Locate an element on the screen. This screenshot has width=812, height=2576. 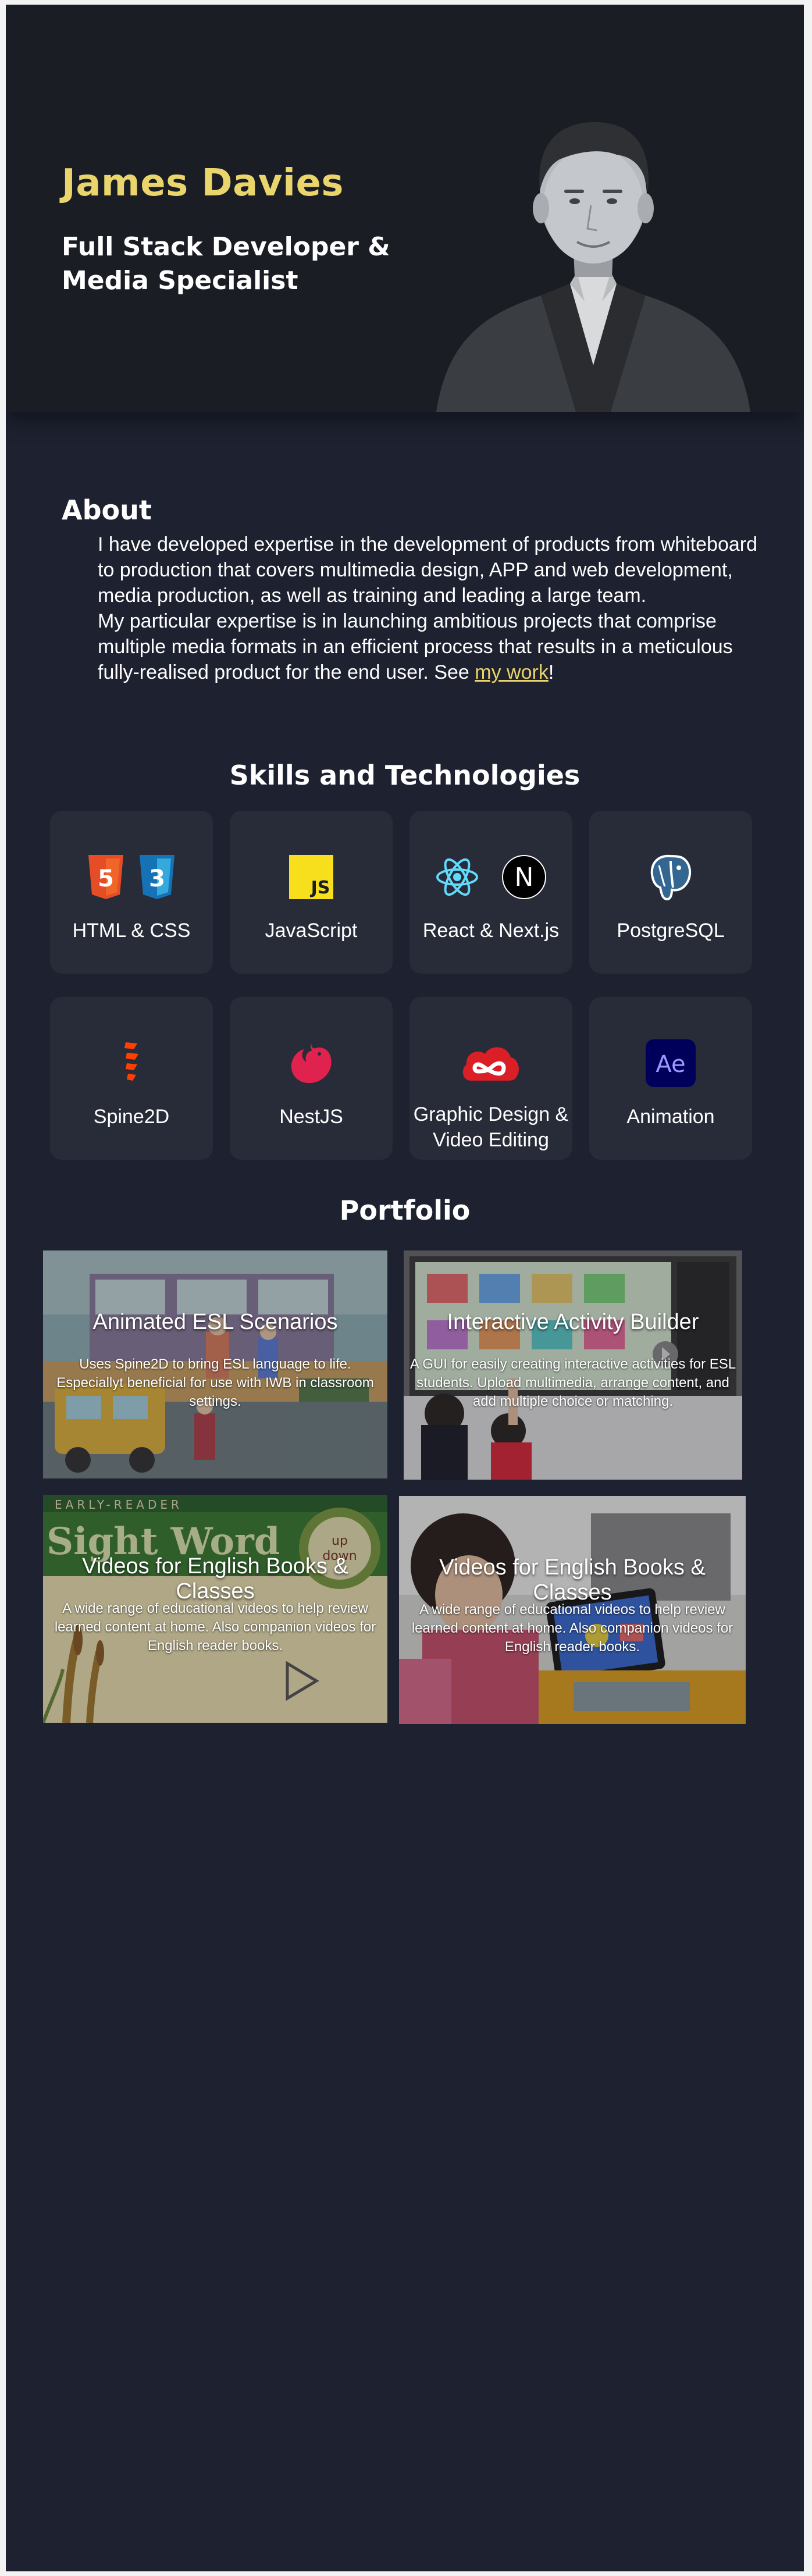
about-heading: About is located at coordinates (107, 510).